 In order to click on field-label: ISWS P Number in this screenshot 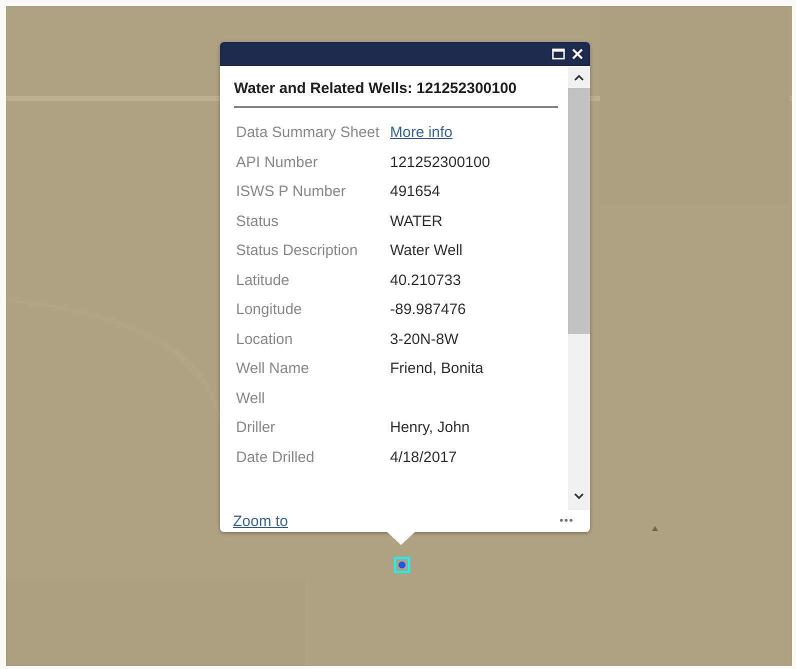, I will do `click(291, 191)`.